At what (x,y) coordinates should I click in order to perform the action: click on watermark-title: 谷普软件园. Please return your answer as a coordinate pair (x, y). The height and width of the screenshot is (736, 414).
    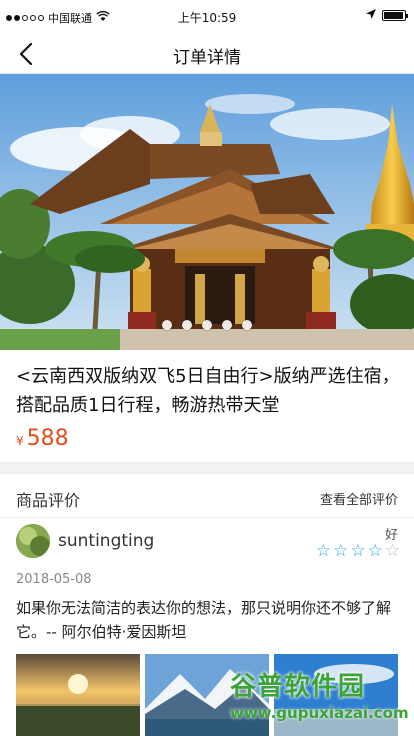
    Looking at the image, I should click on (298, 687).